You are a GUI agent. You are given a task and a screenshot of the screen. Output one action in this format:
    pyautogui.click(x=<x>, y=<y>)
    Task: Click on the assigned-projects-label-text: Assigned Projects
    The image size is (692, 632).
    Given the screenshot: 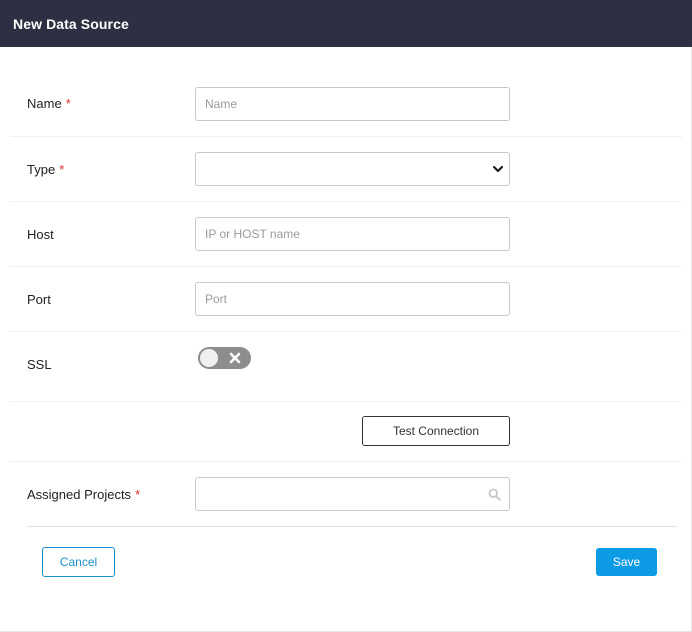 What is the action you would take?
    pyautogui.click(x=79, y=494)
    